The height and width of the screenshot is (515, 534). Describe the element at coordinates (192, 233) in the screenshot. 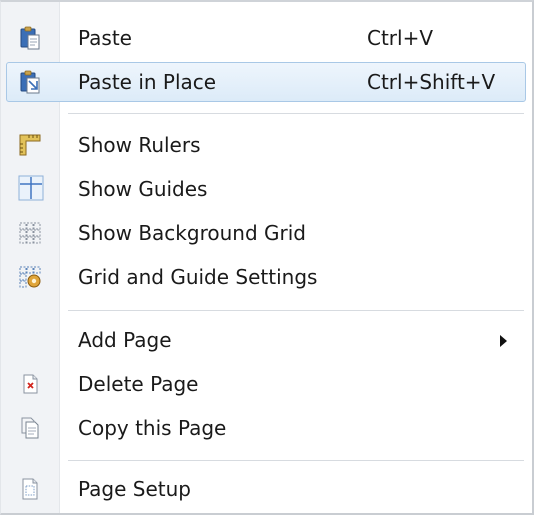

I see `menu-item-label: Show Background Grid` at that location.